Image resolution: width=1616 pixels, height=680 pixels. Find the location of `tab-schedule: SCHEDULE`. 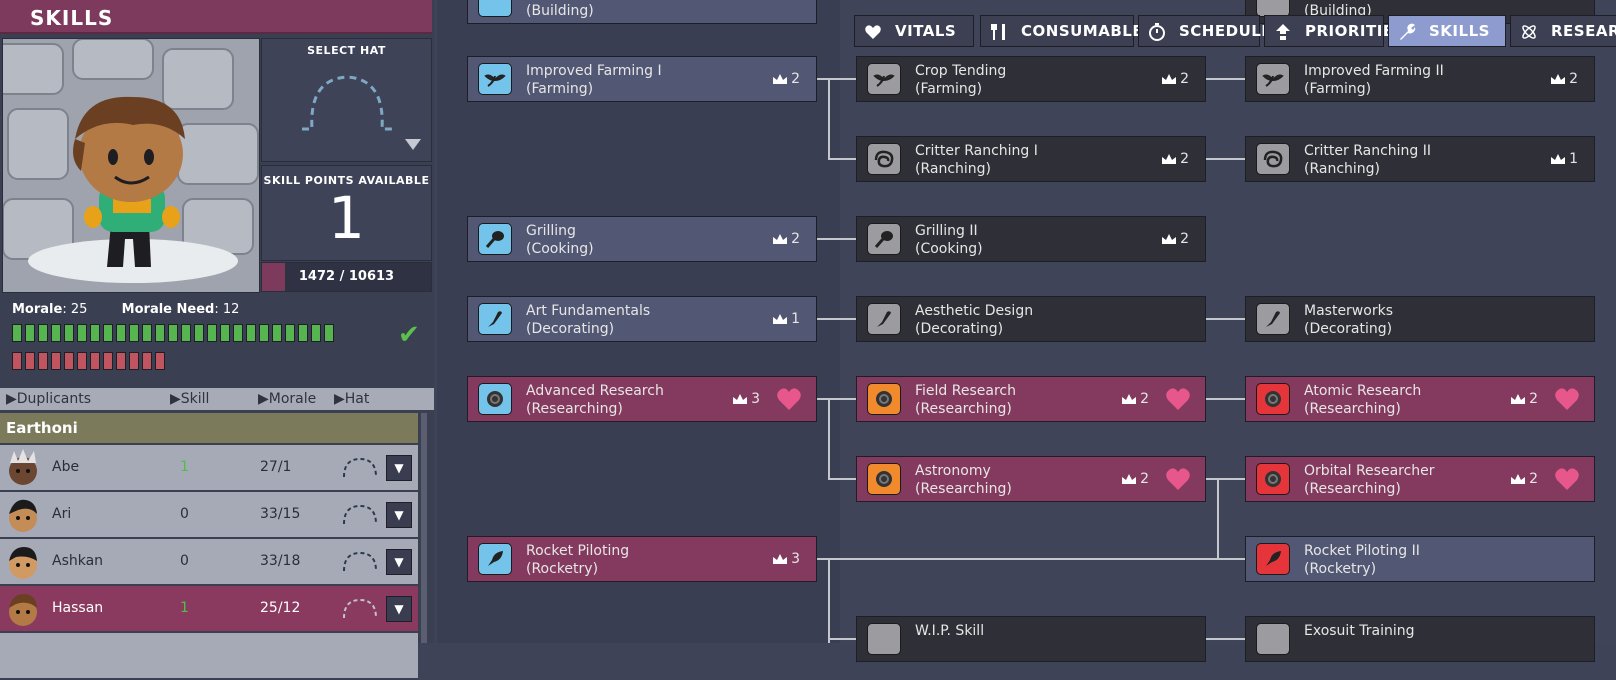

tab-schedule: SCHEDULE is located at coordinates (1205, 31).